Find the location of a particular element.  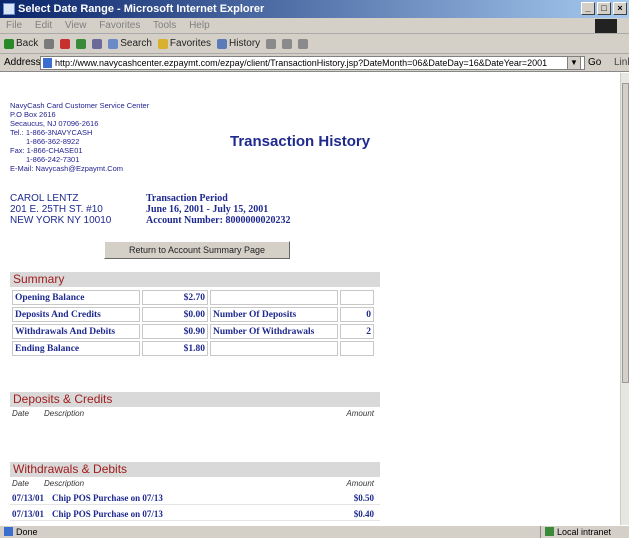

customer-name: CAROL LENTZ is located at coordinates (44, 198).